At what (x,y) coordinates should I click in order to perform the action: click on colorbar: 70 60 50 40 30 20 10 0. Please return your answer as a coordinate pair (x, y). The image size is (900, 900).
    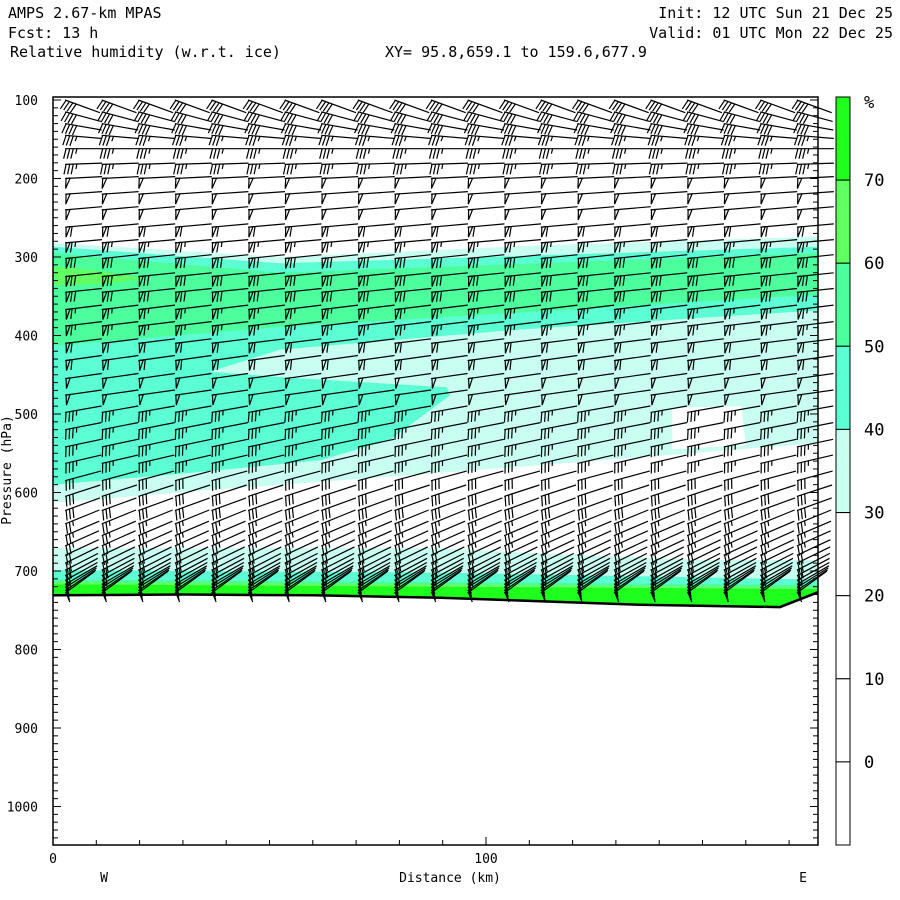
    Looking at the image, I should click on (859, 471).